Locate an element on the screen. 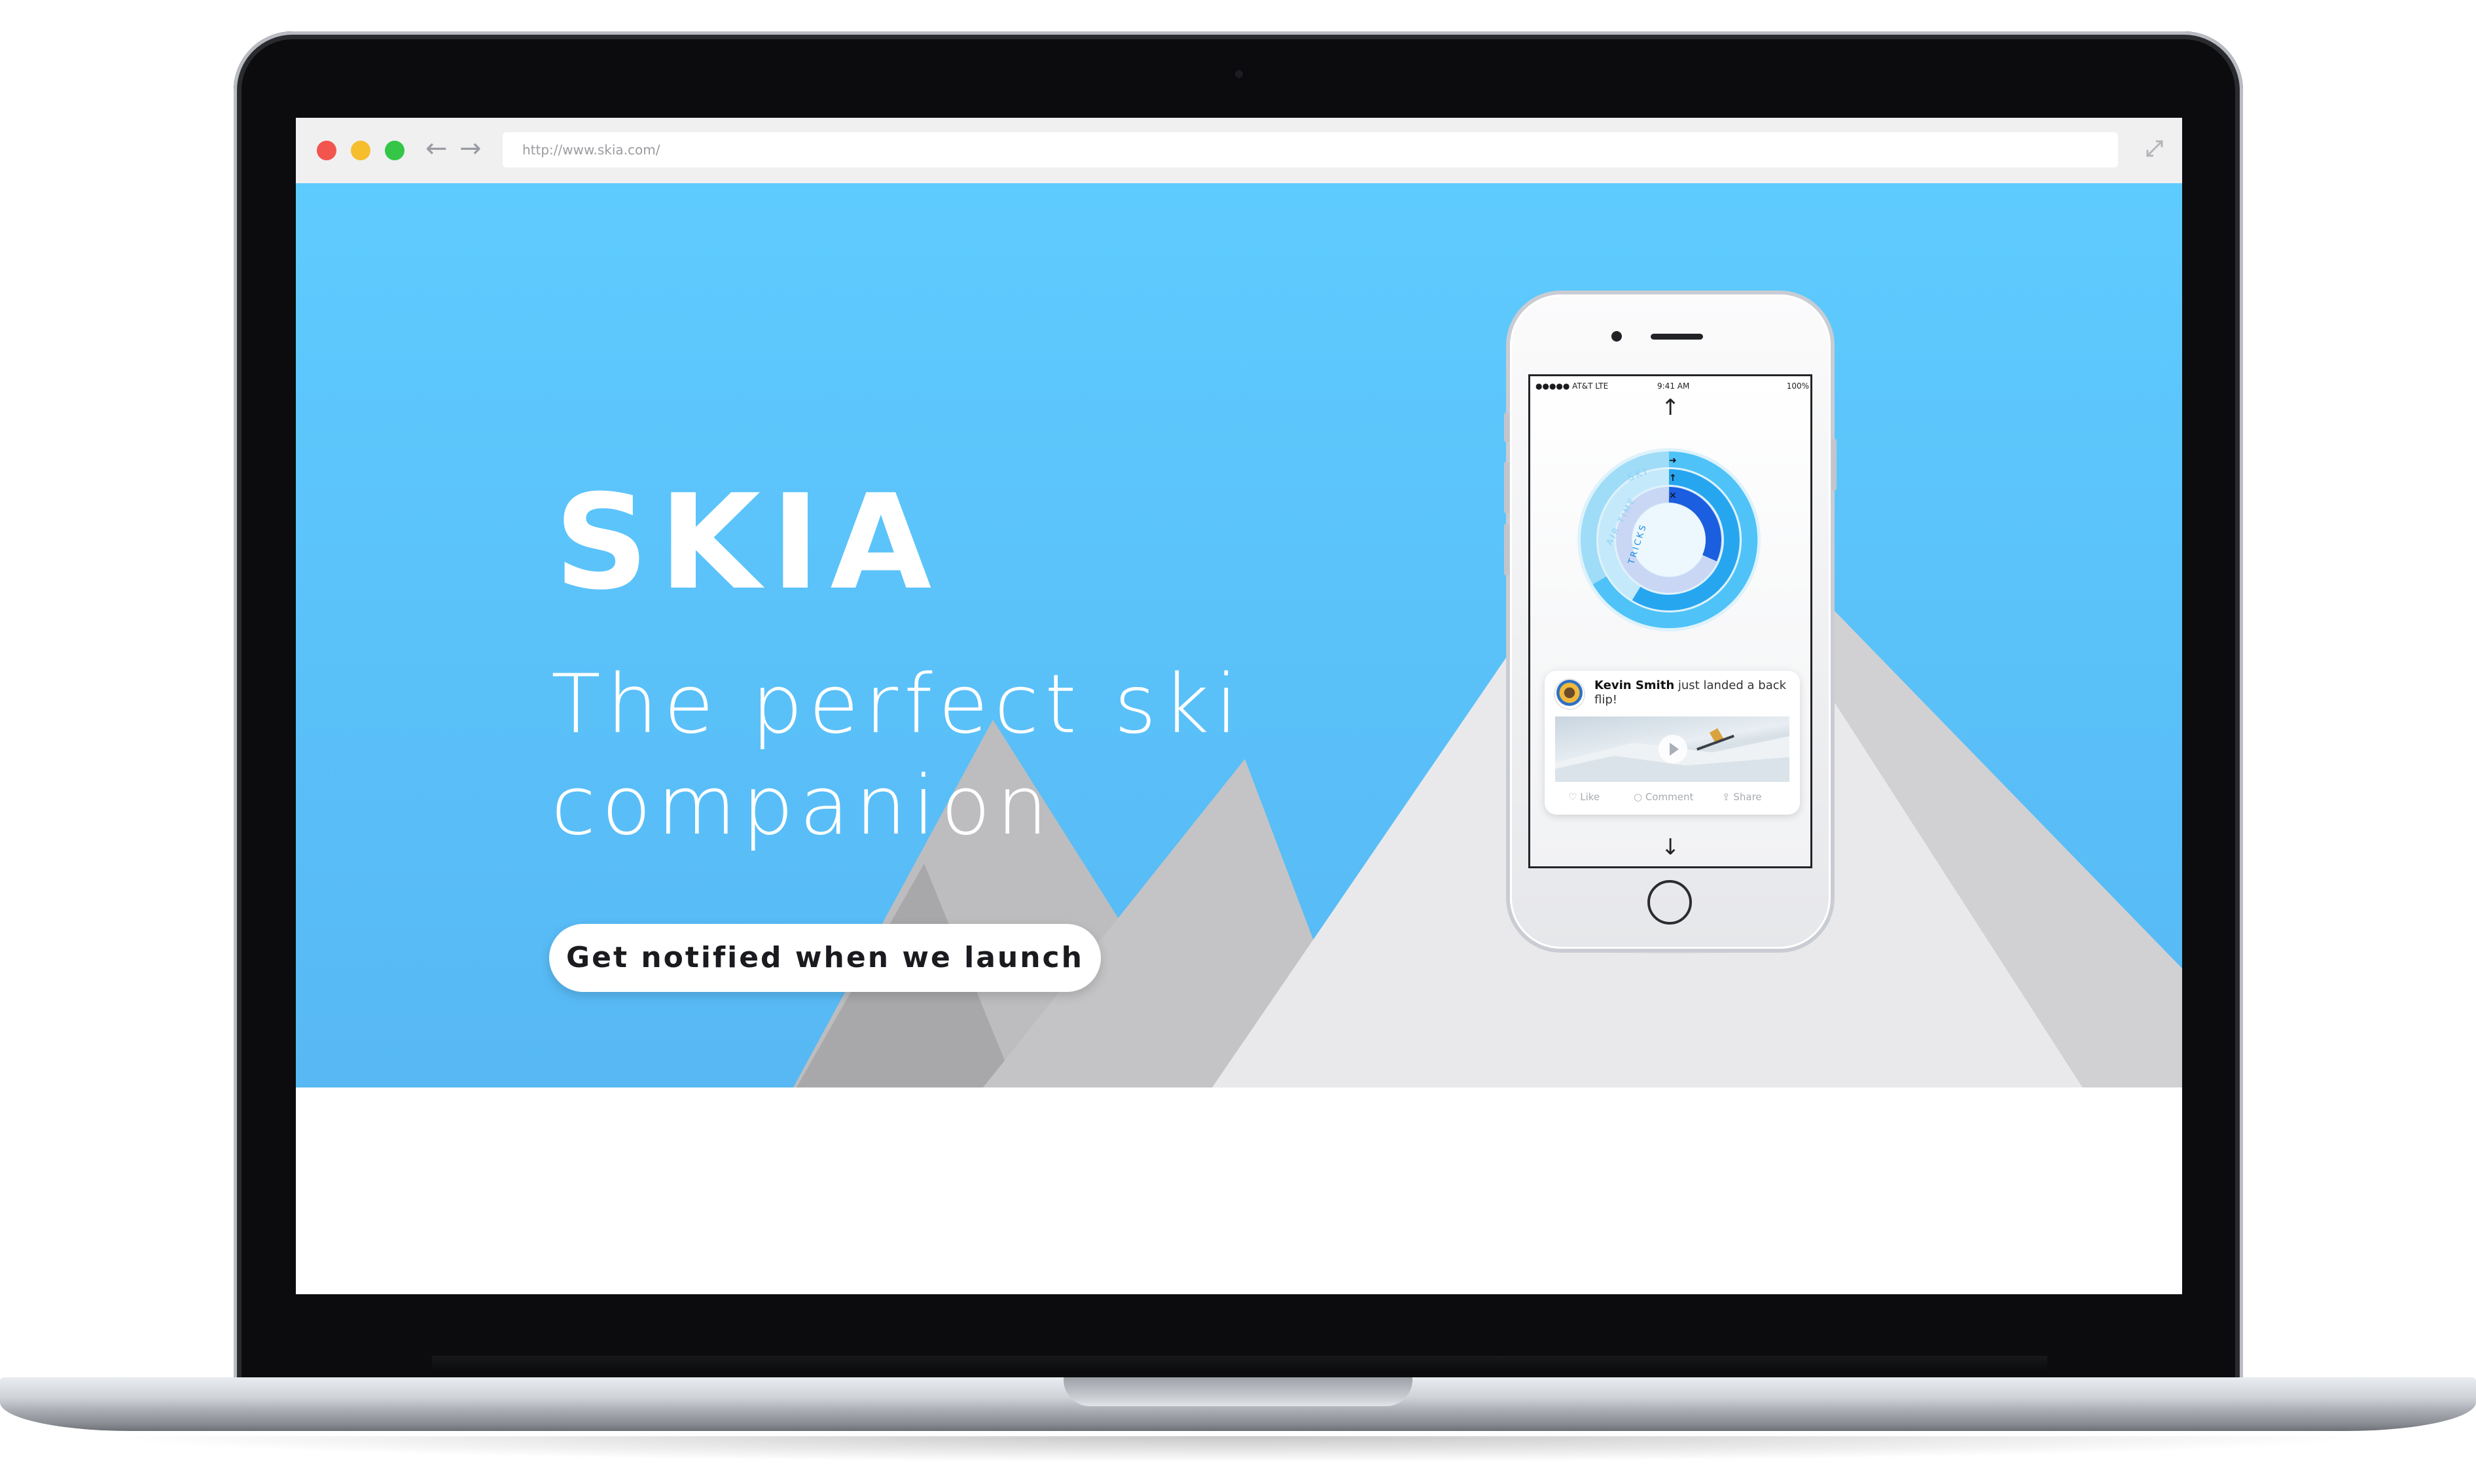 Image resolution: width=2476 pixels, height=1484 pixels. like-action: ♡ Like is located at coordinates (1584, 797).